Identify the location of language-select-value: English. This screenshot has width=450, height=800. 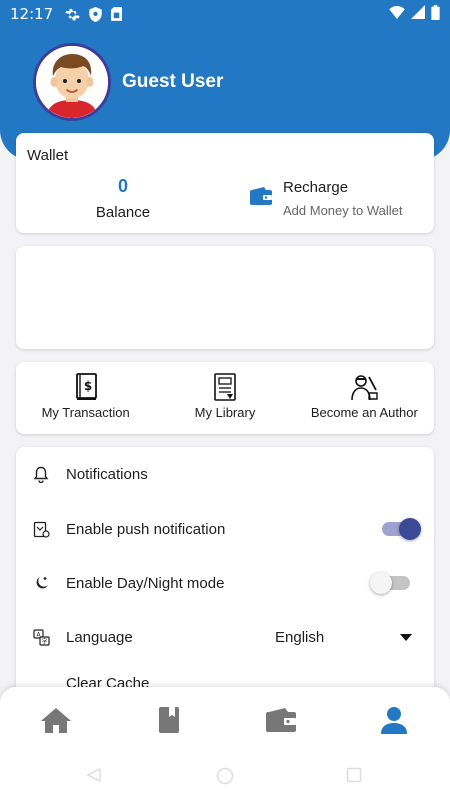
(299, 637).